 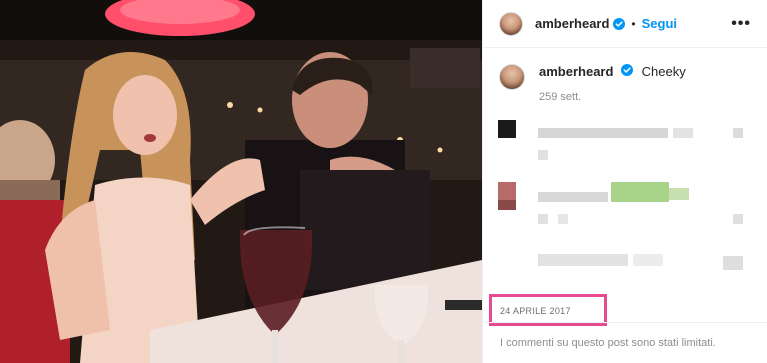 What do you see at coordinates (535, 311) in the screenshot?
I see `post-date: 24 APRILE 2017` at bounding box center [535, 311].